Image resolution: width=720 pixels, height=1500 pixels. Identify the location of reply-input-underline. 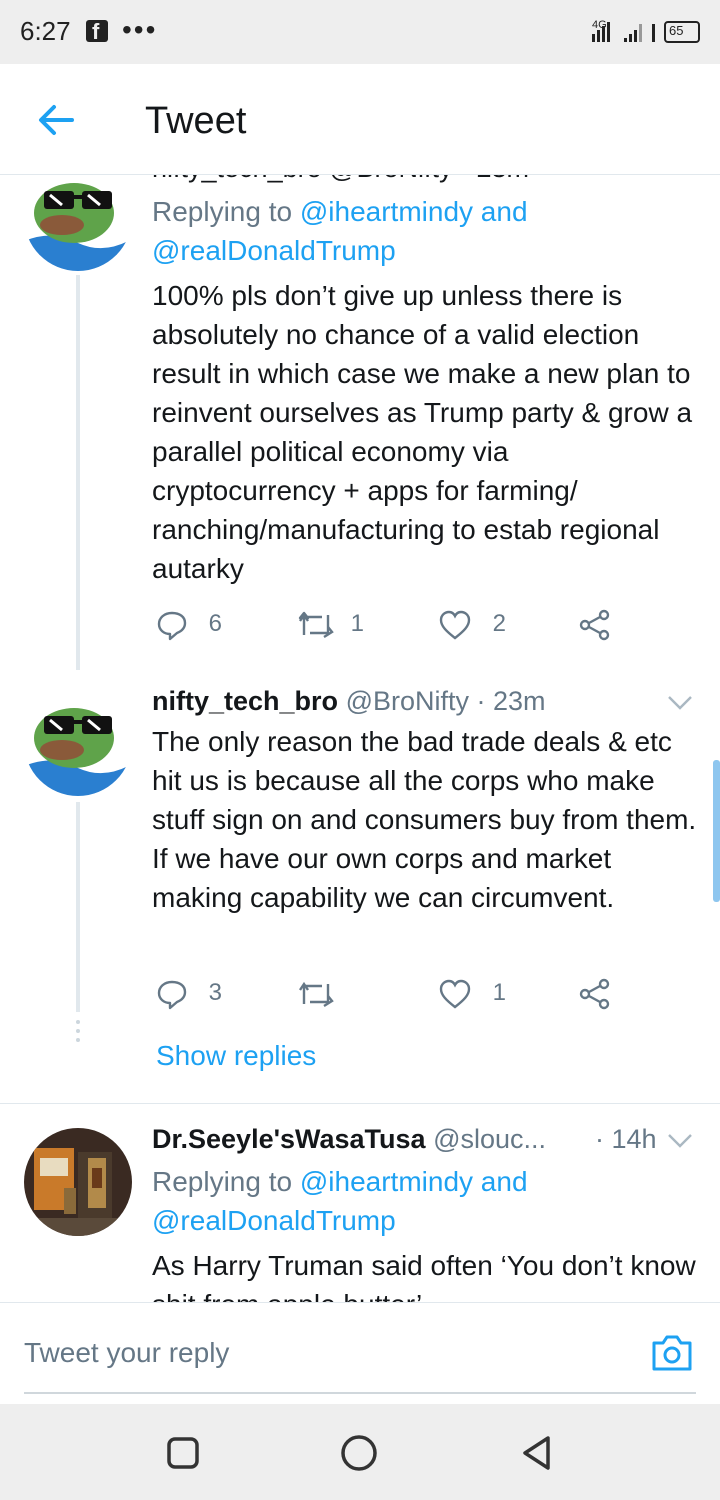
(360, 1393).